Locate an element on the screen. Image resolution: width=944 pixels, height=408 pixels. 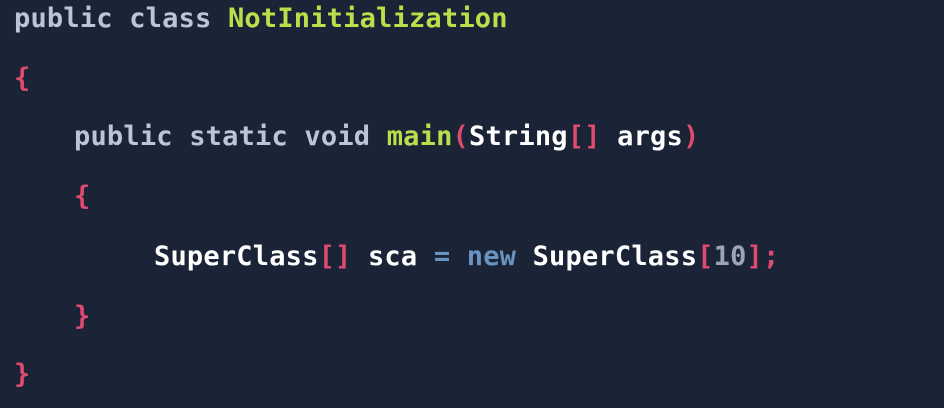
param-name: args is located at coordinates (650, 136).